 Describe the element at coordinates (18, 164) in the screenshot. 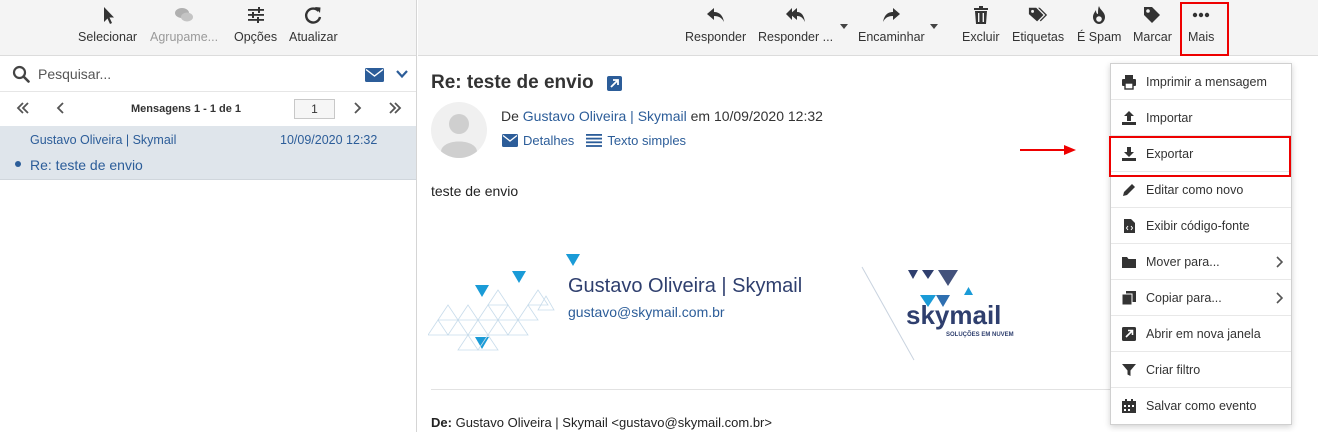

I see `unread-dot-icon` at that location.